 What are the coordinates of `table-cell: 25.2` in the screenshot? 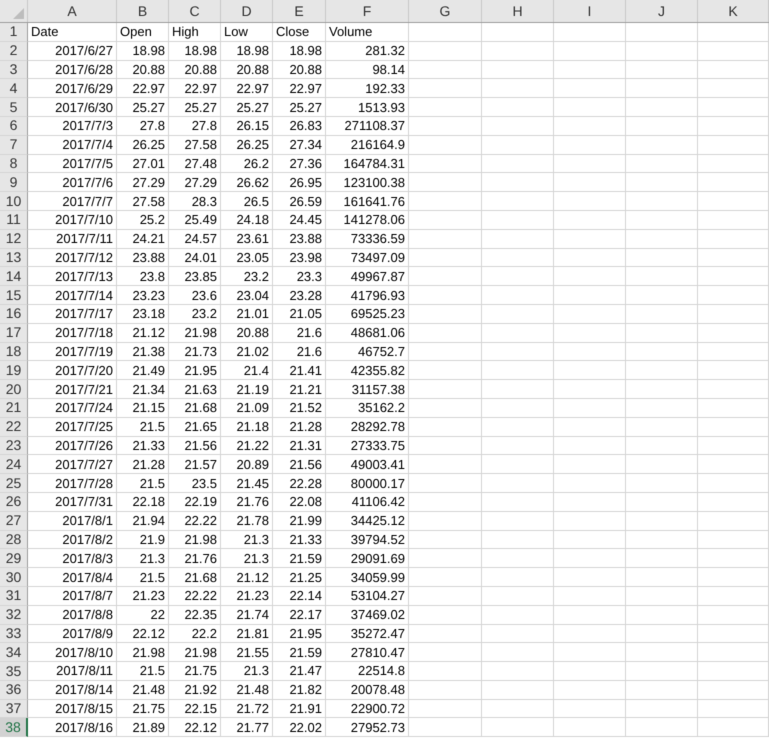 It's located at (143, 220).